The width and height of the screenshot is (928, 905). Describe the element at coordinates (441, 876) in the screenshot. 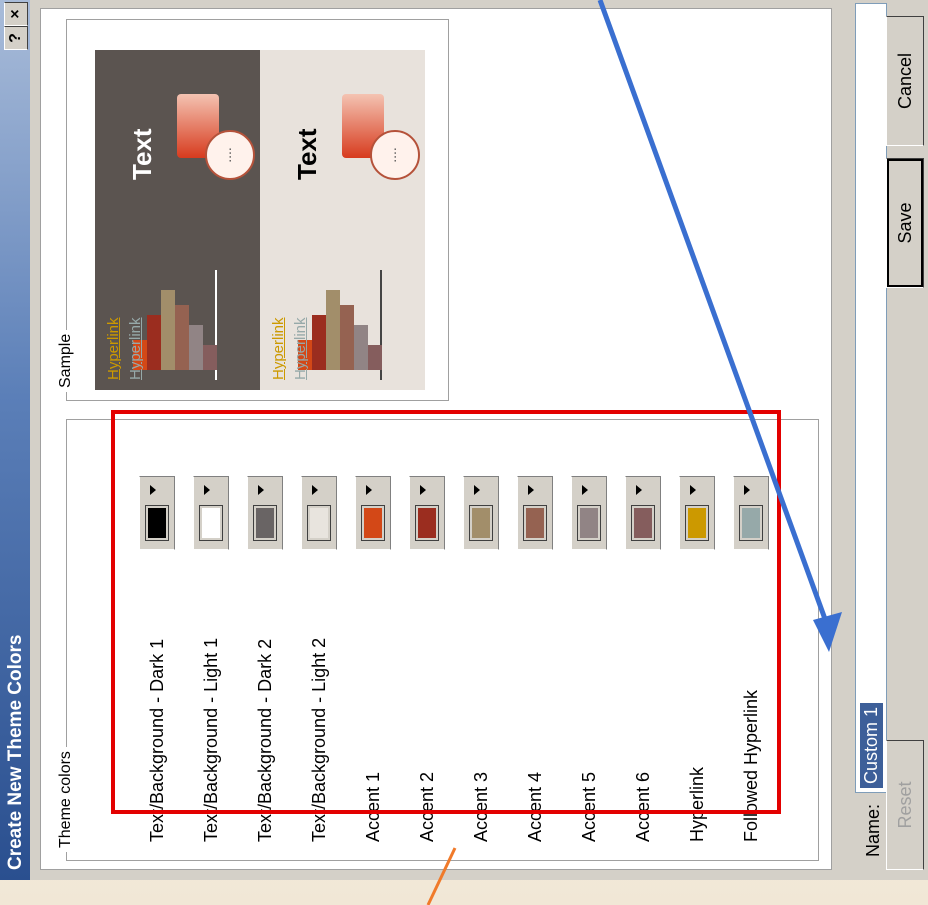

I see `annotation-orange-line` at that location.